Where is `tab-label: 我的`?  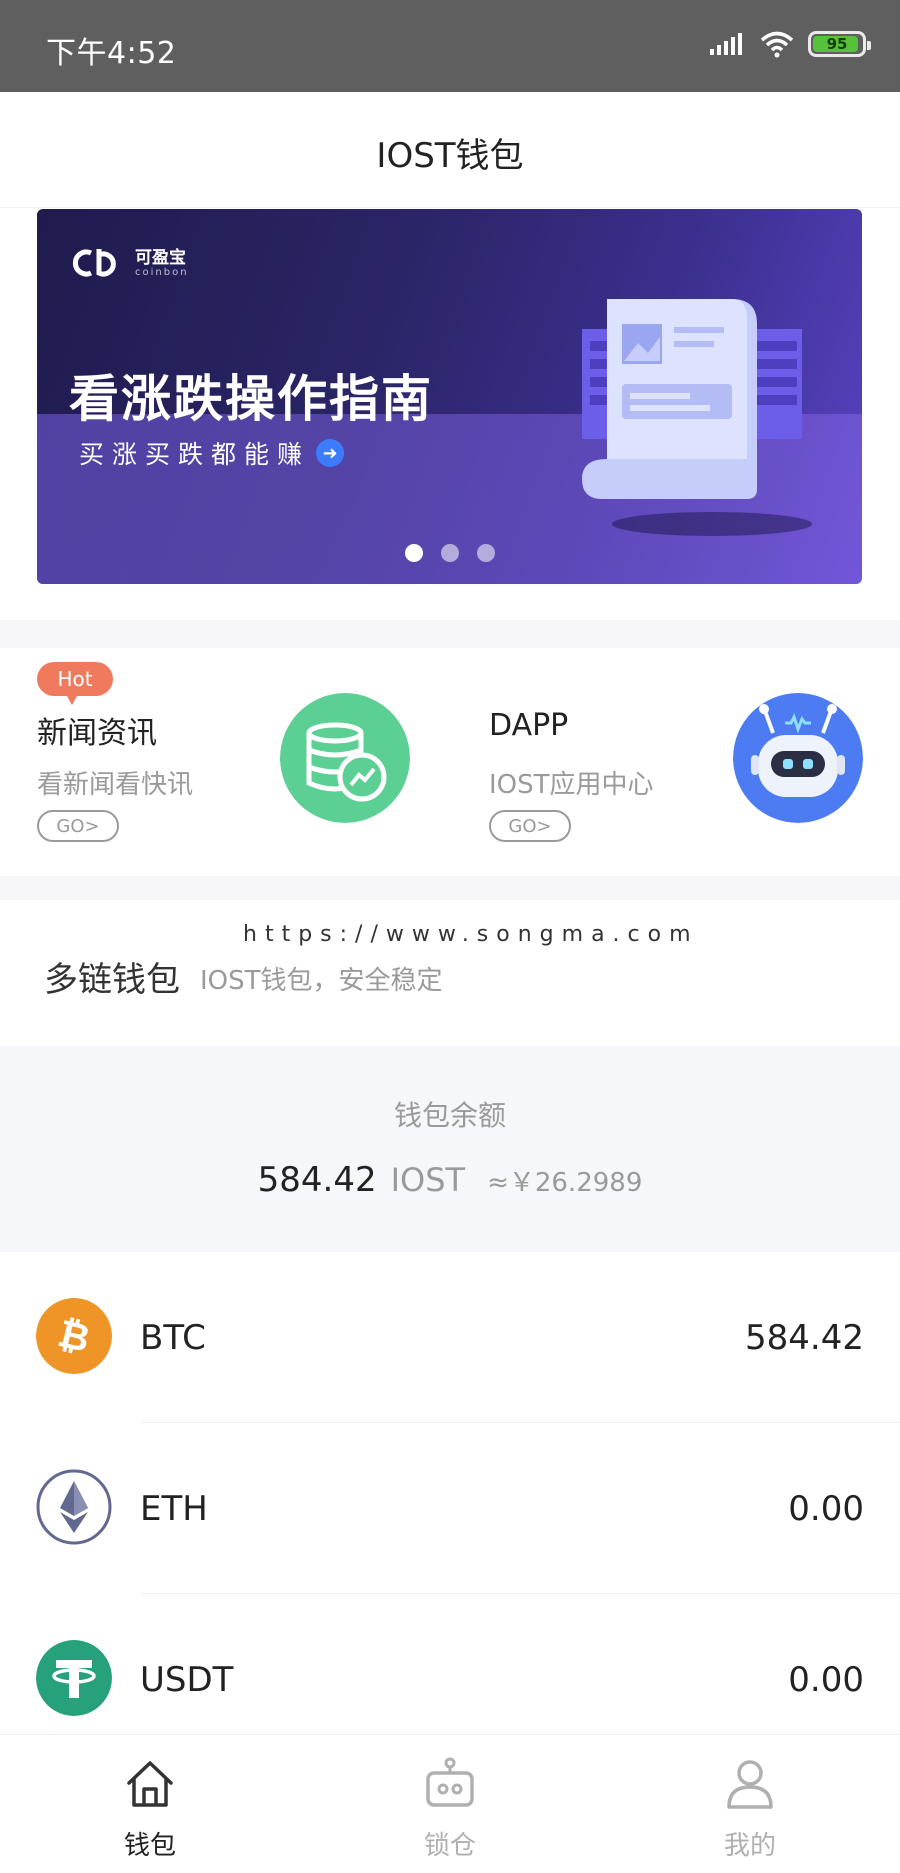
tab-label: 我的 is located at coordinates (749, 1846).